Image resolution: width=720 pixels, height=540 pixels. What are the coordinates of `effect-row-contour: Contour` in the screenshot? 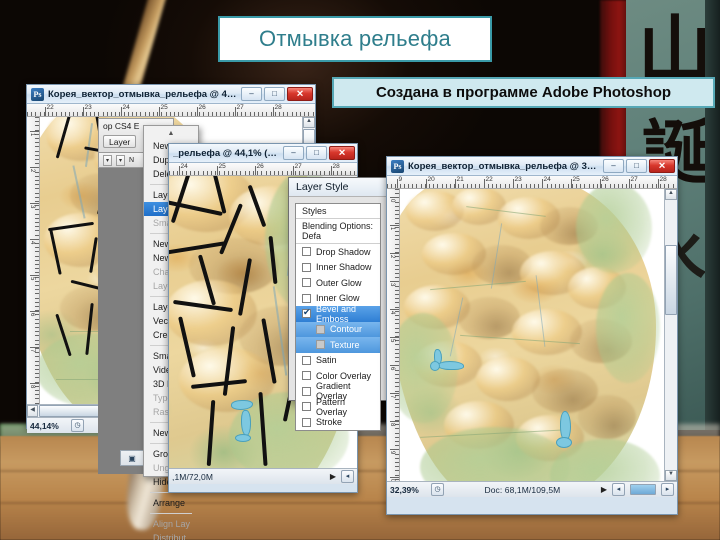 It's located at (338, 329).